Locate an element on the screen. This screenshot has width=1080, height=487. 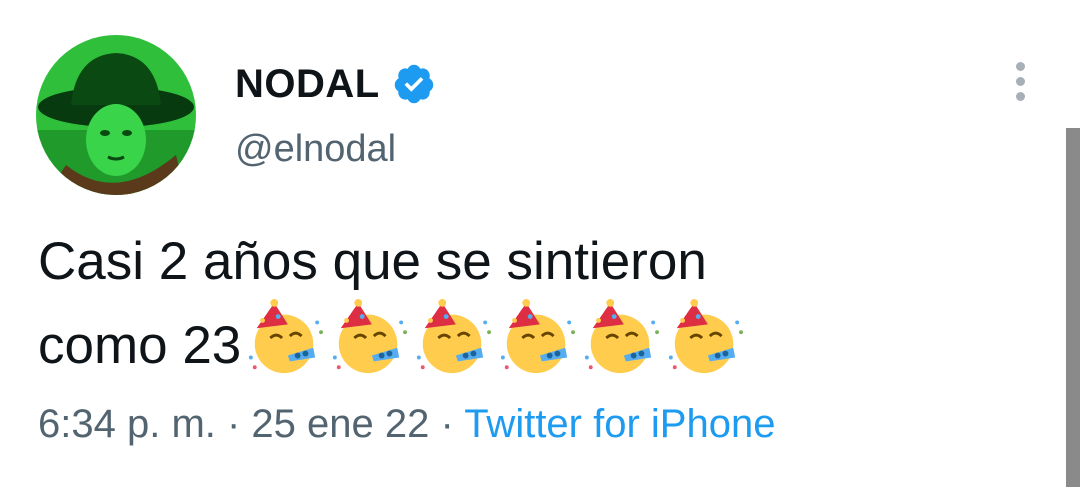
tweet-source: Twitter for iPhone is located at coordinates (619, 424).